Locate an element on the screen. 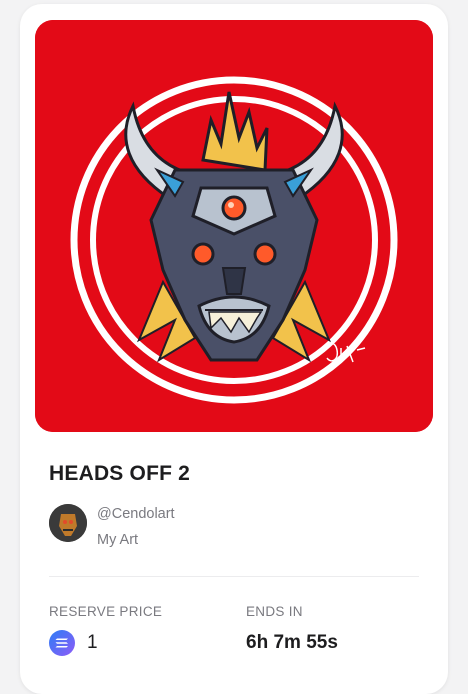  solana-icon is located at coordinates (62, 643).